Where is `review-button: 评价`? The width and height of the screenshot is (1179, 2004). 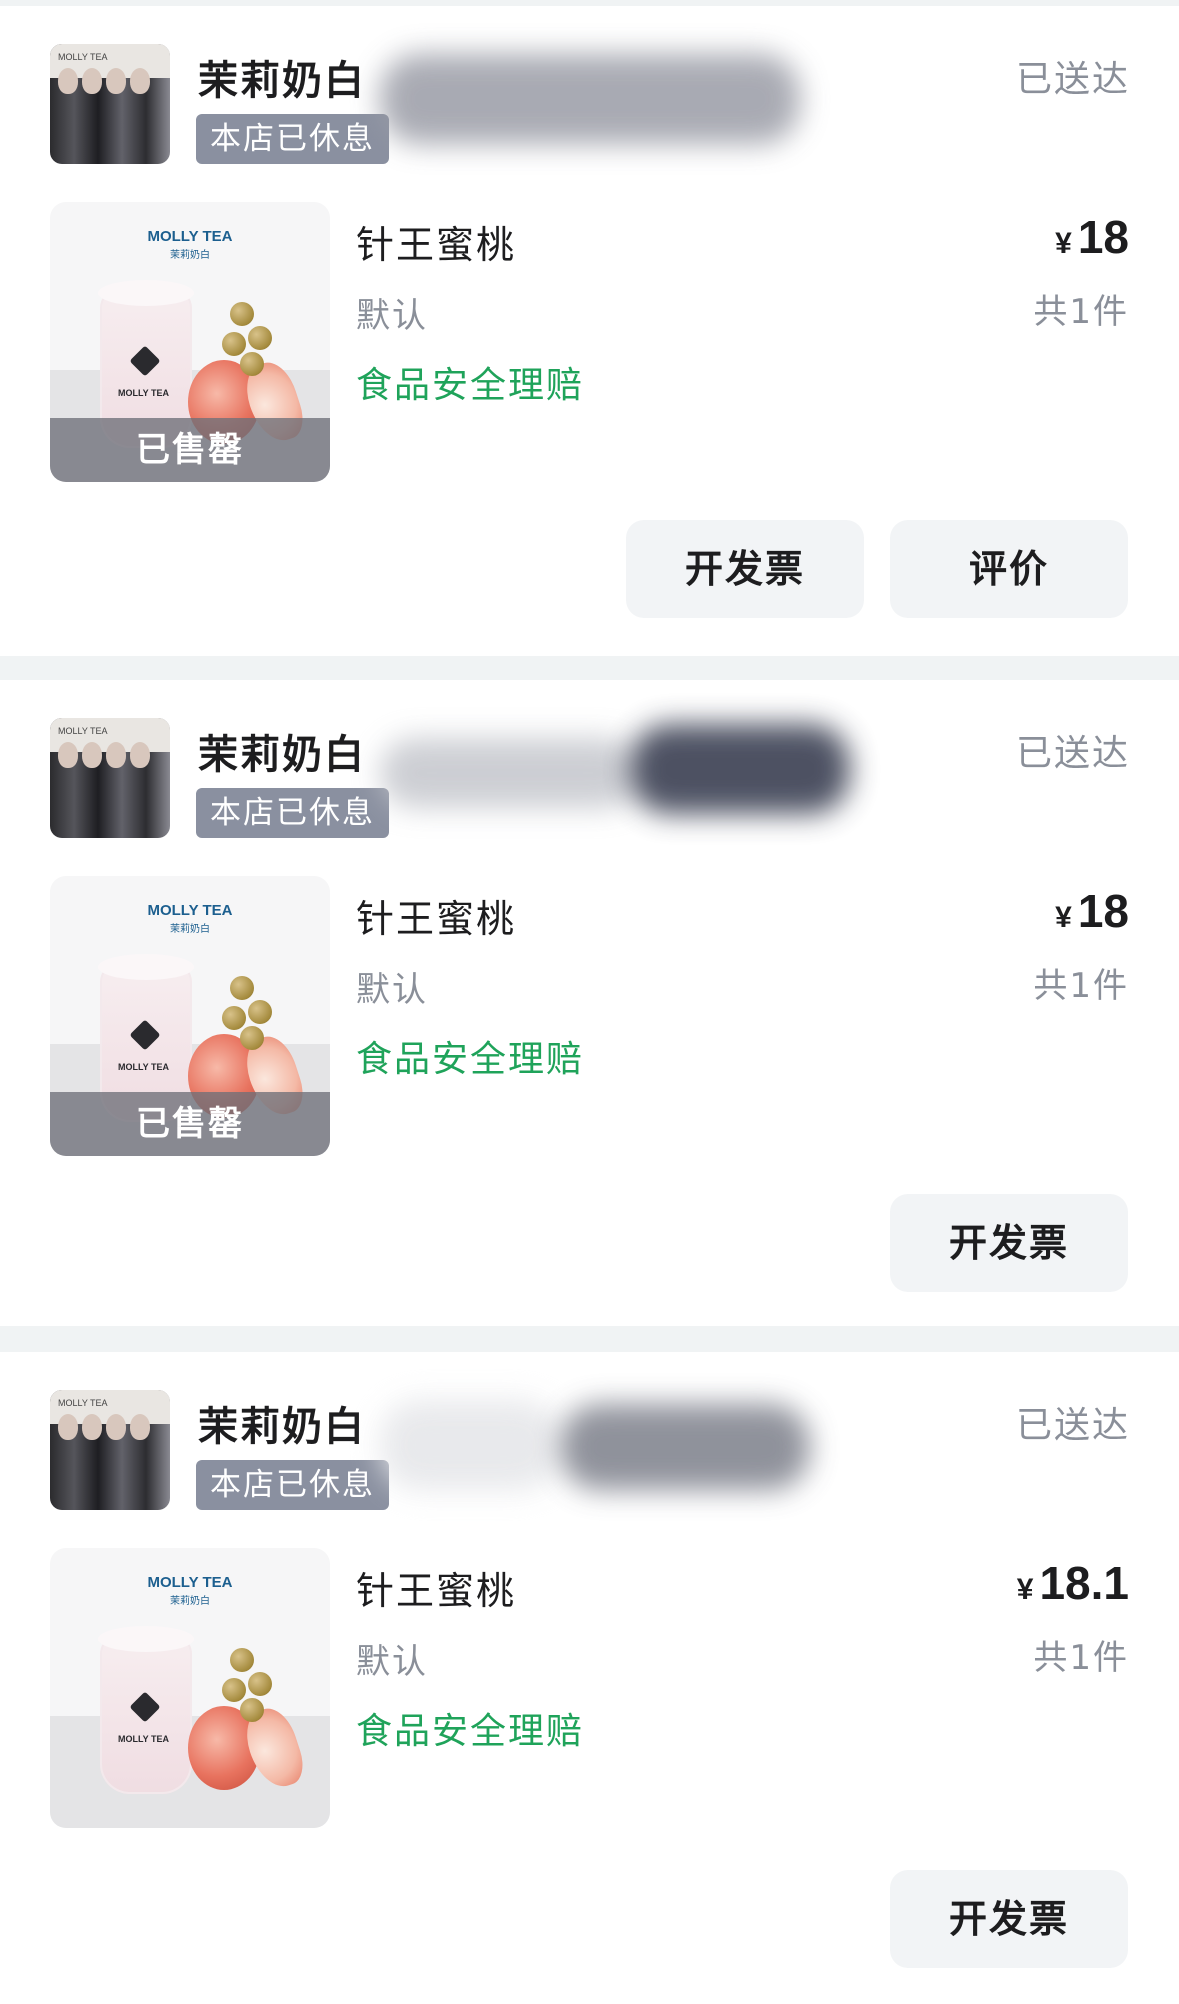
review-button: 评价 is located at coordinates (1009, 569).